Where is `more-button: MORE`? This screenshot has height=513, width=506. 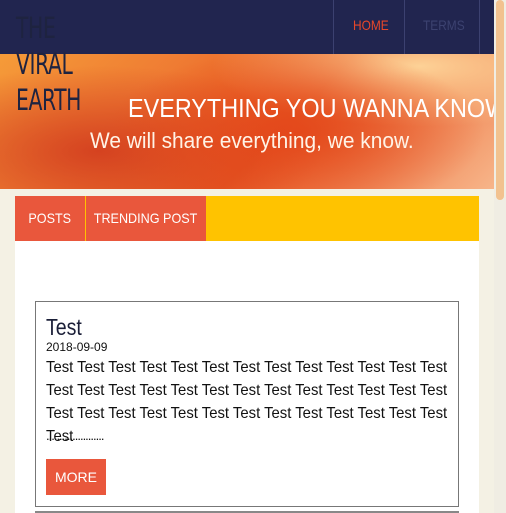 more-button: MORE is located at coordinates (76, 477).